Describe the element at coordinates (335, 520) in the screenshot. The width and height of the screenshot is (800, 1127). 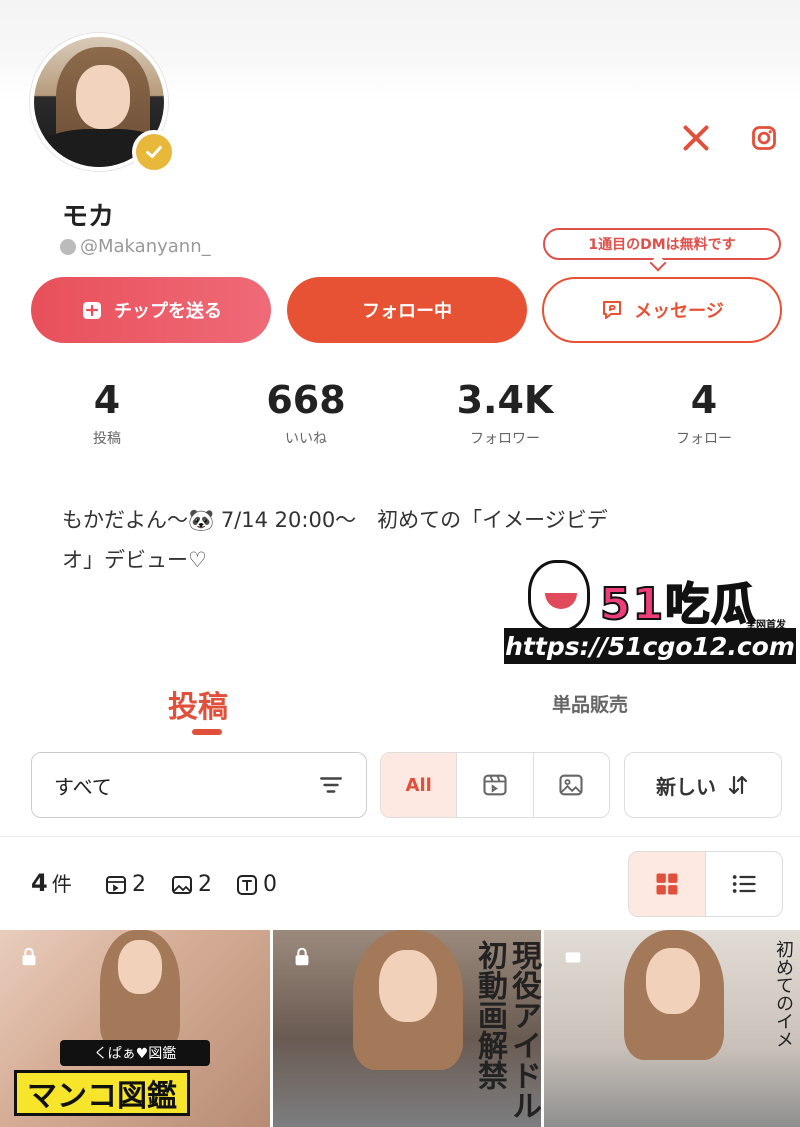
I see `bio-line-1: もかだよん〜🐼 7/14 20:00〜 初めての「イメージビデ` at that location.